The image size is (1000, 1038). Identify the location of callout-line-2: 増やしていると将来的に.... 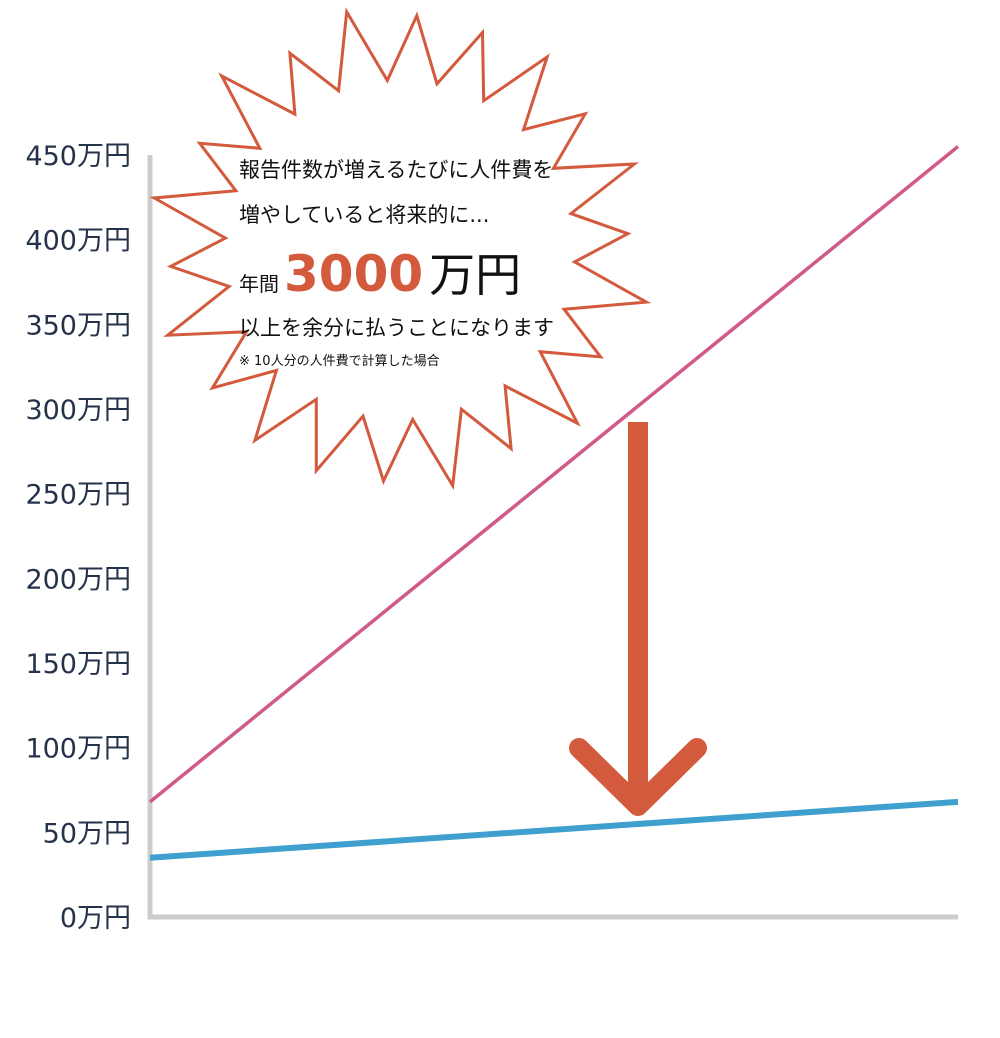
(364, 215).